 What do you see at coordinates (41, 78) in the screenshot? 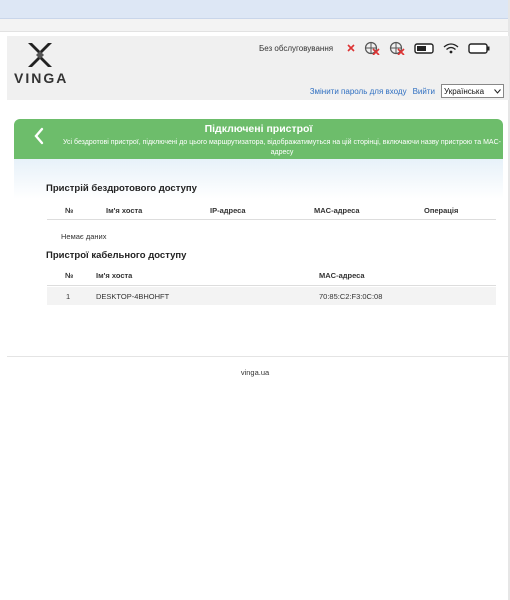
I see `brand-name: VINGA` at bounding box center [41, 78].